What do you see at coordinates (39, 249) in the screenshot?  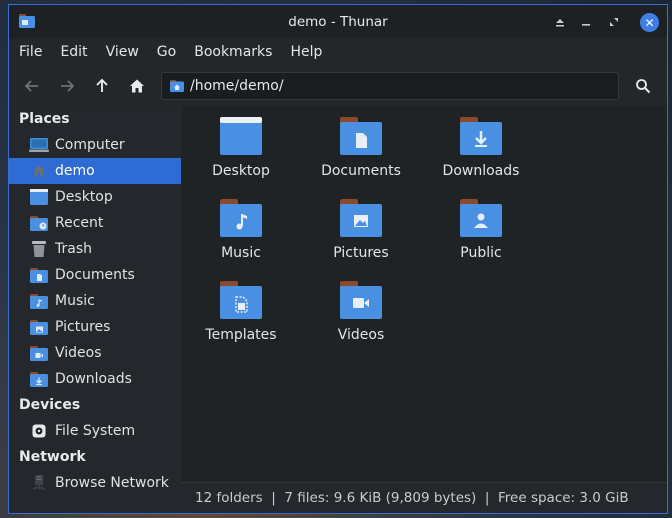 I see `trash-icon` at bounding box center [39, 249].